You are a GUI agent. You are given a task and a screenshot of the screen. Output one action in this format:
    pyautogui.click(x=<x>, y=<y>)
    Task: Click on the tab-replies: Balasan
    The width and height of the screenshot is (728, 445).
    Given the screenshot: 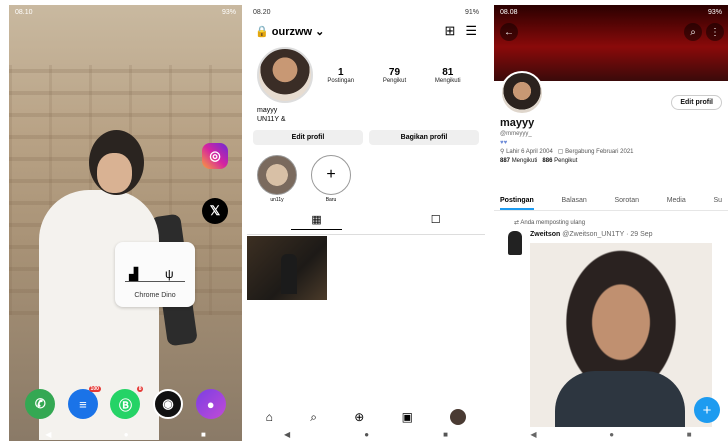 What is the action you would take?
    pyautogui.click(x=574, y=203)
    